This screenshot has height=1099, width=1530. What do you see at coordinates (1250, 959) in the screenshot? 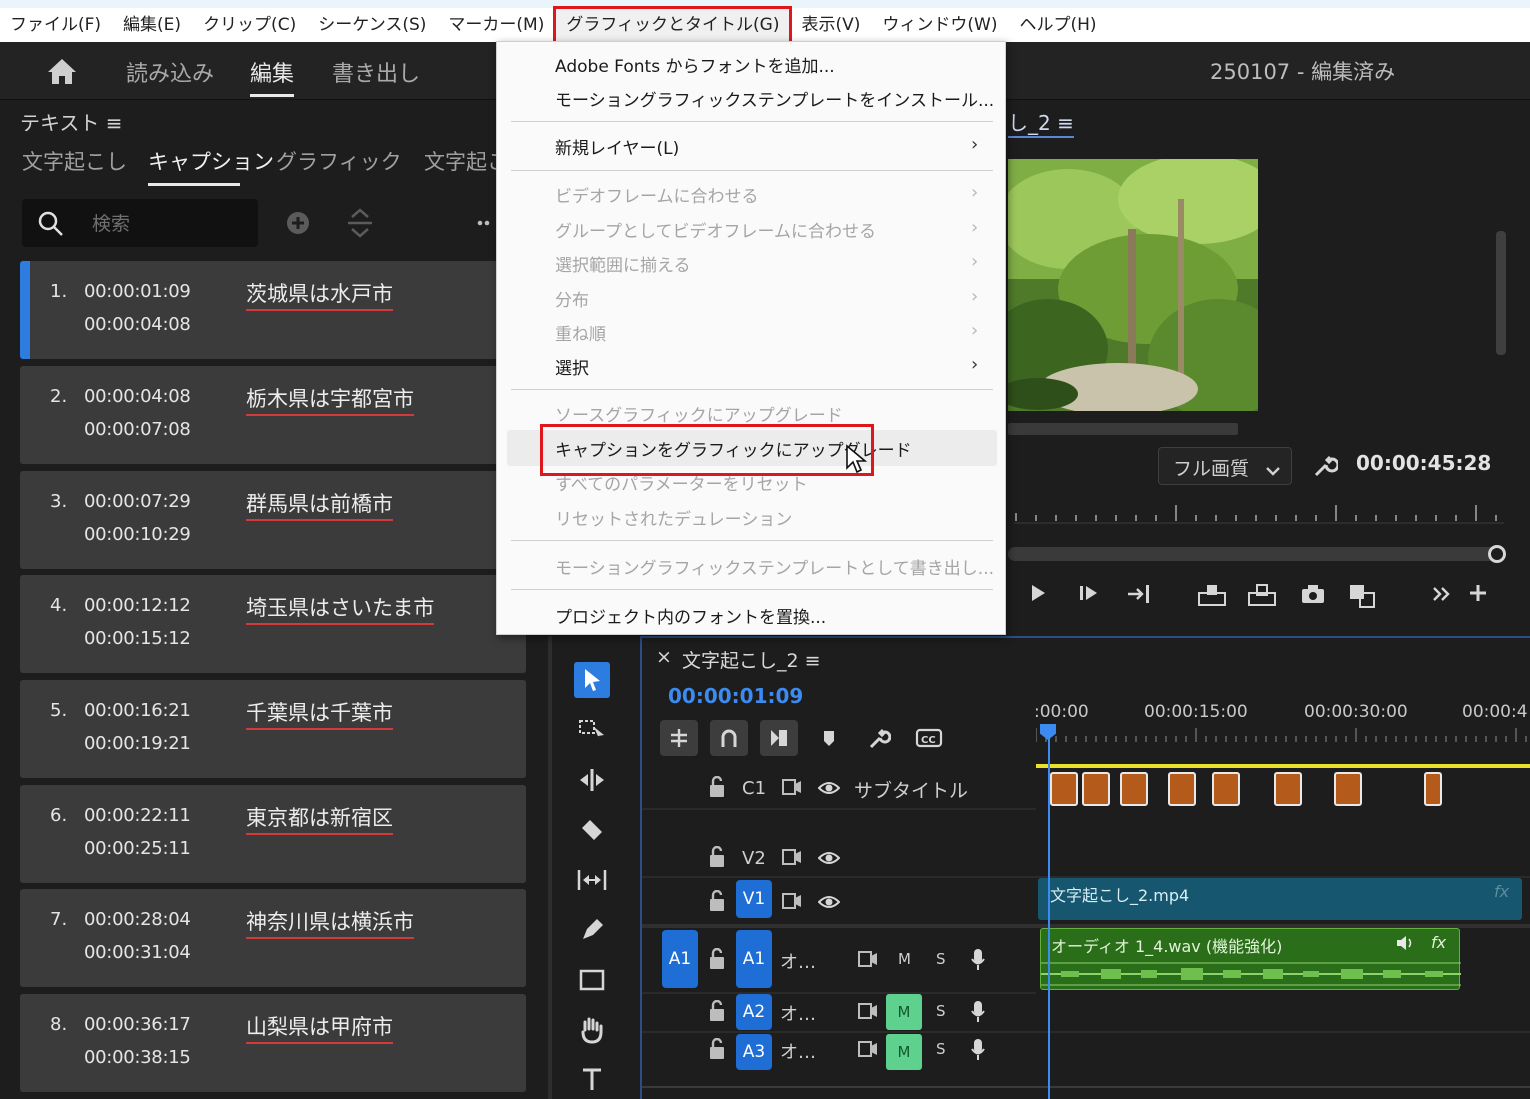
I see `audio-clip: オーディオ 1_4.wav (機能強化) fx` at bounding box center [1250, 959].